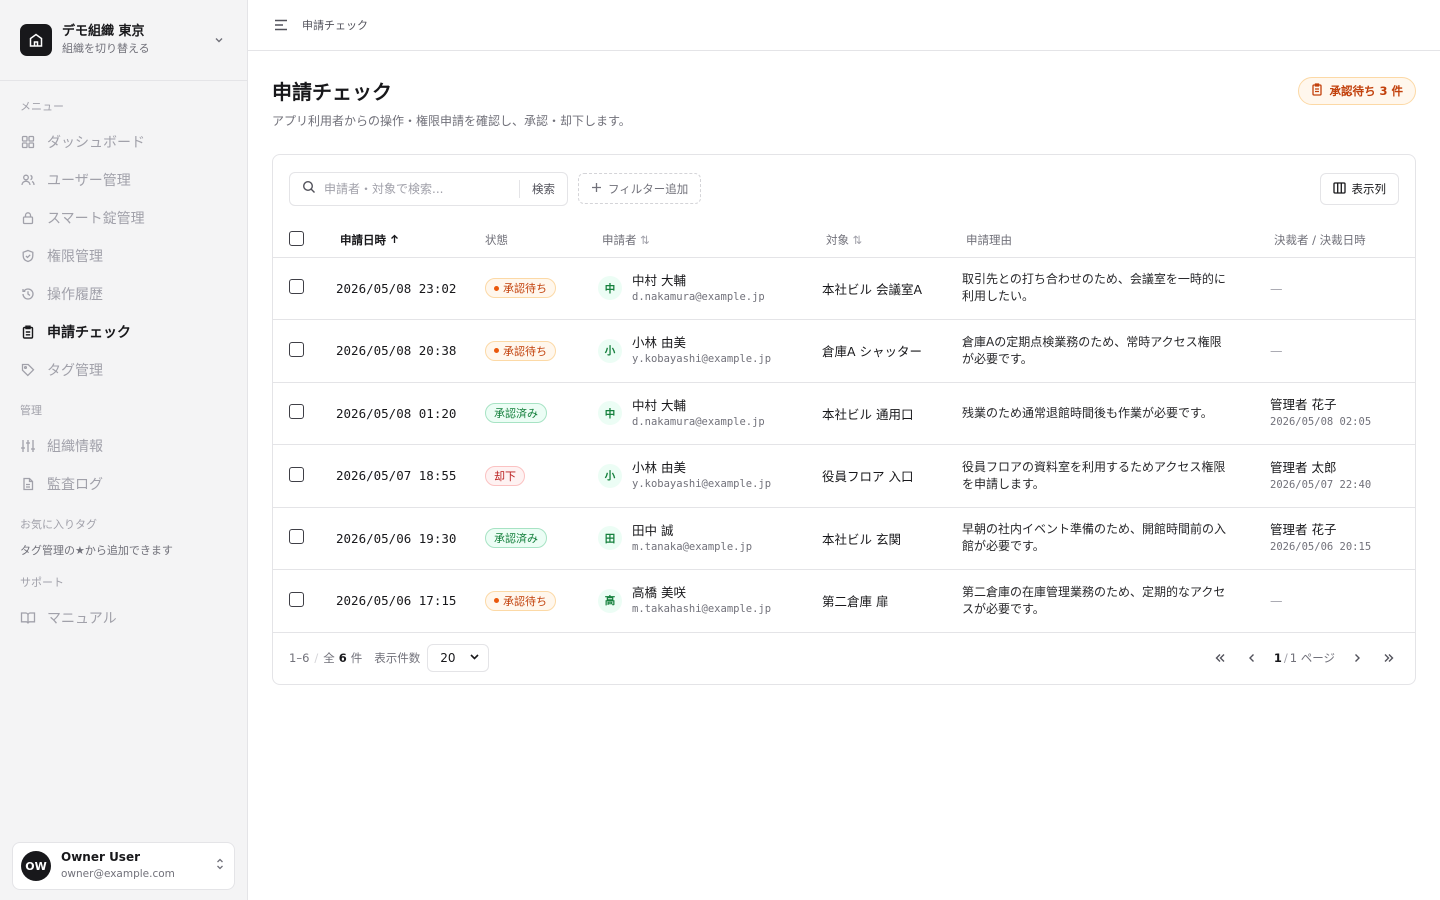  Describe the element at coordinates (1321, 484) in the screenshot. I see `decided-at: 2026/05/07 22:40` at that location.